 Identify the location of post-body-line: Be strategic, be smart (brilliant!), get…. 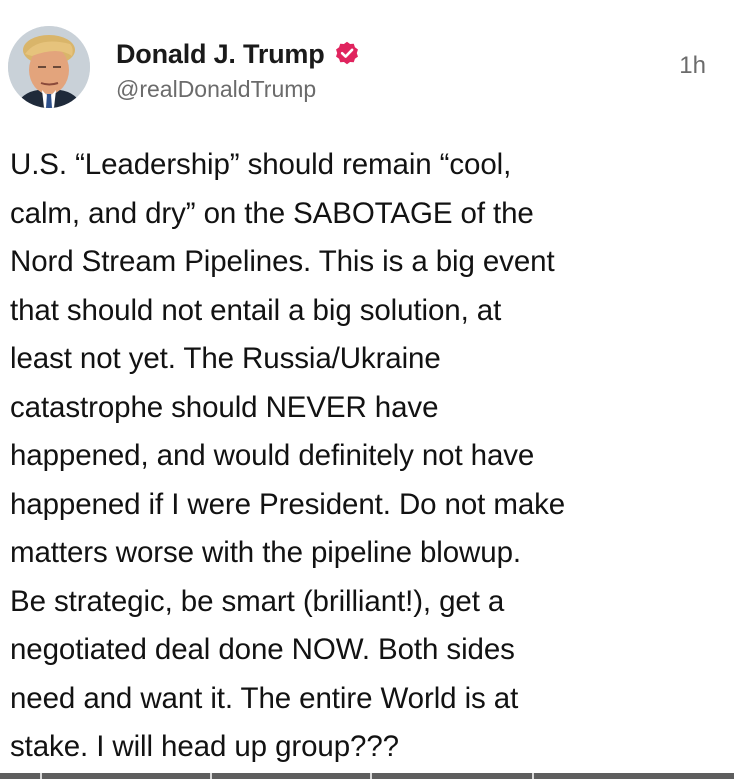
(257, 601).